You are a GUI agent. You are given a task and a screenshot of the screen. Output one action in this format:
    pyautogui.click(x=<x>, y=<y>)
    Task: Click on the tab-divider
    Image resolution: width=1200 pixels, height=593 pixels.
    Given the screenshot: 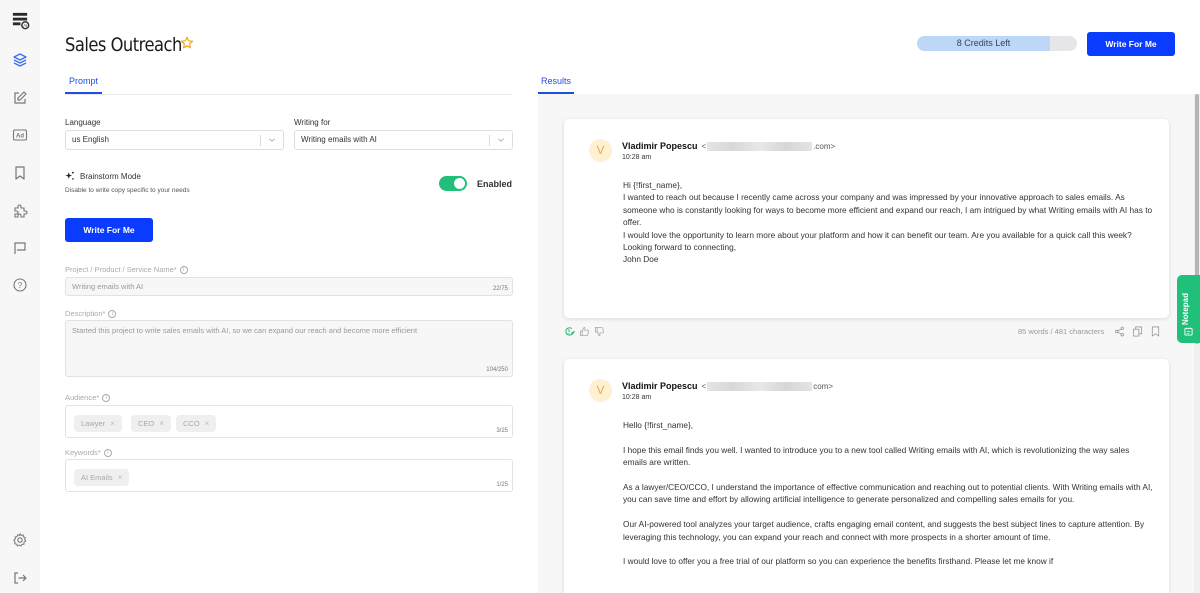 What is the action you would take?
    pyautogui.click(x=289, y=94)
    